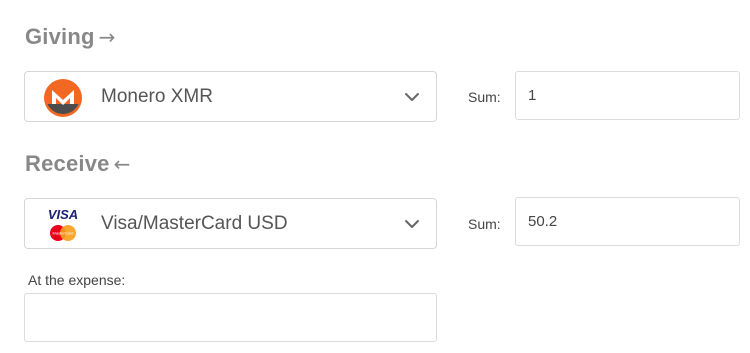  What do you see at coordinates (230, 317) in the screenshot?
I see `expense-input` at bounding box center [230, 317].